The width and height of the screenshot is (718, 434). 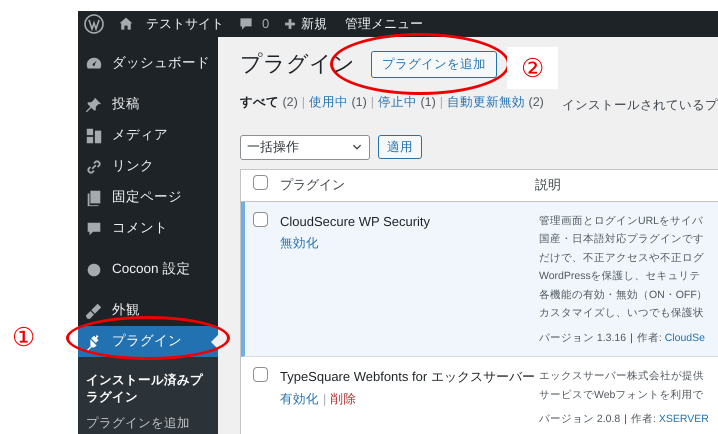 What do you see at coordinates (355, 221) in the screenshot?
I see `plugin-name: CloudSecure WP Security` at bounding box center [355, 221].